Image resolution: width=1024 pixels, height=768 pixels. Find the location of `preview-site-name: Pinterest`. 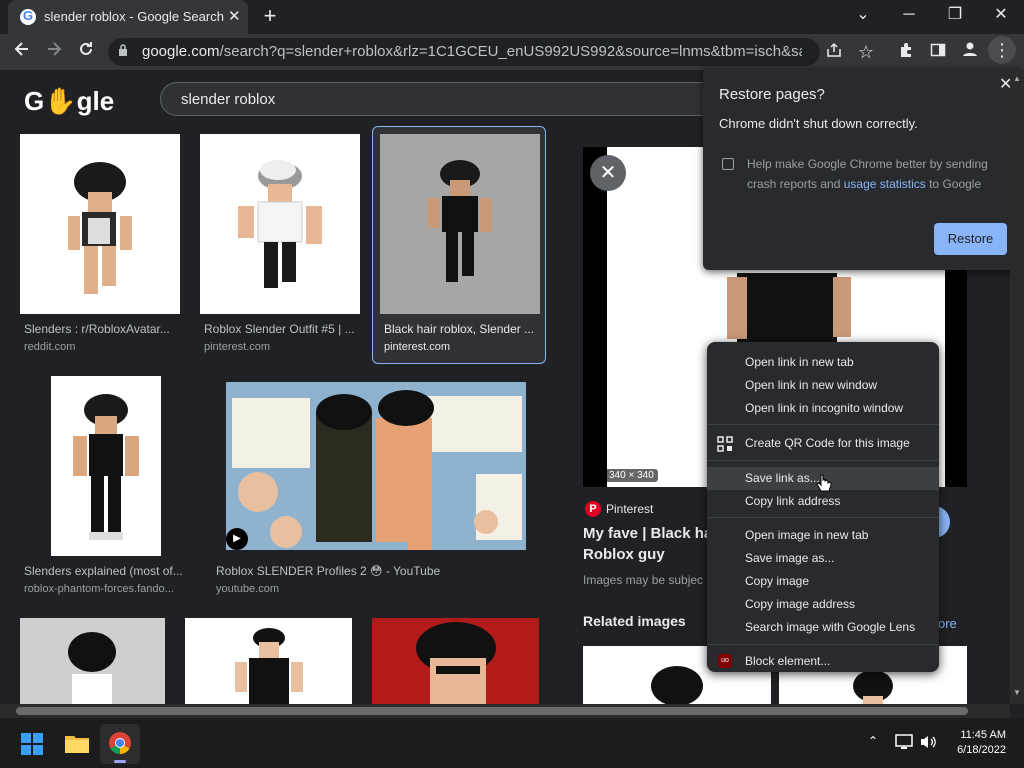

preview-site-name: Pinterest is located at coordinates (629, 509).